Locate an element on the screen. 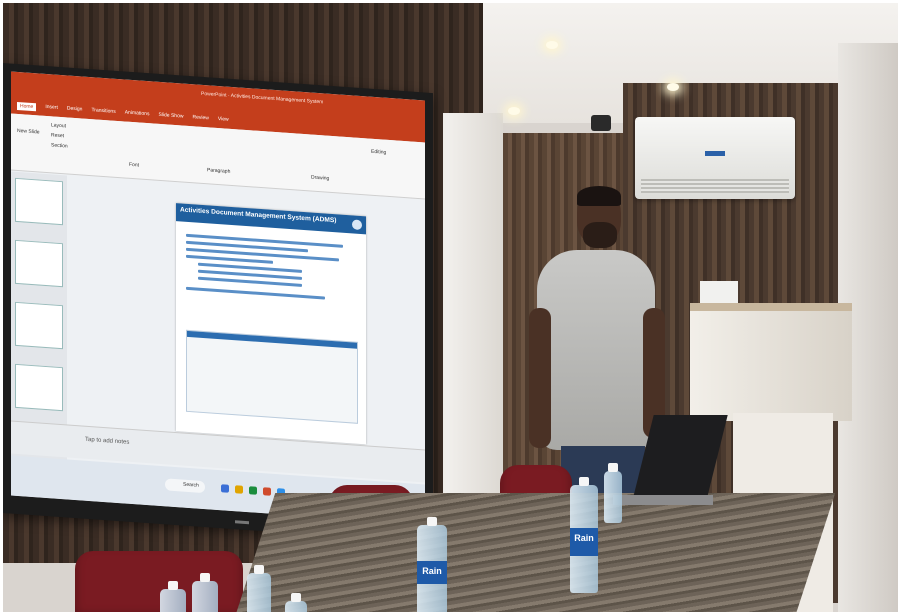 The height and width of the screenshot is (615, 901). powerpoint-icon is located at coordinates (267, 491).